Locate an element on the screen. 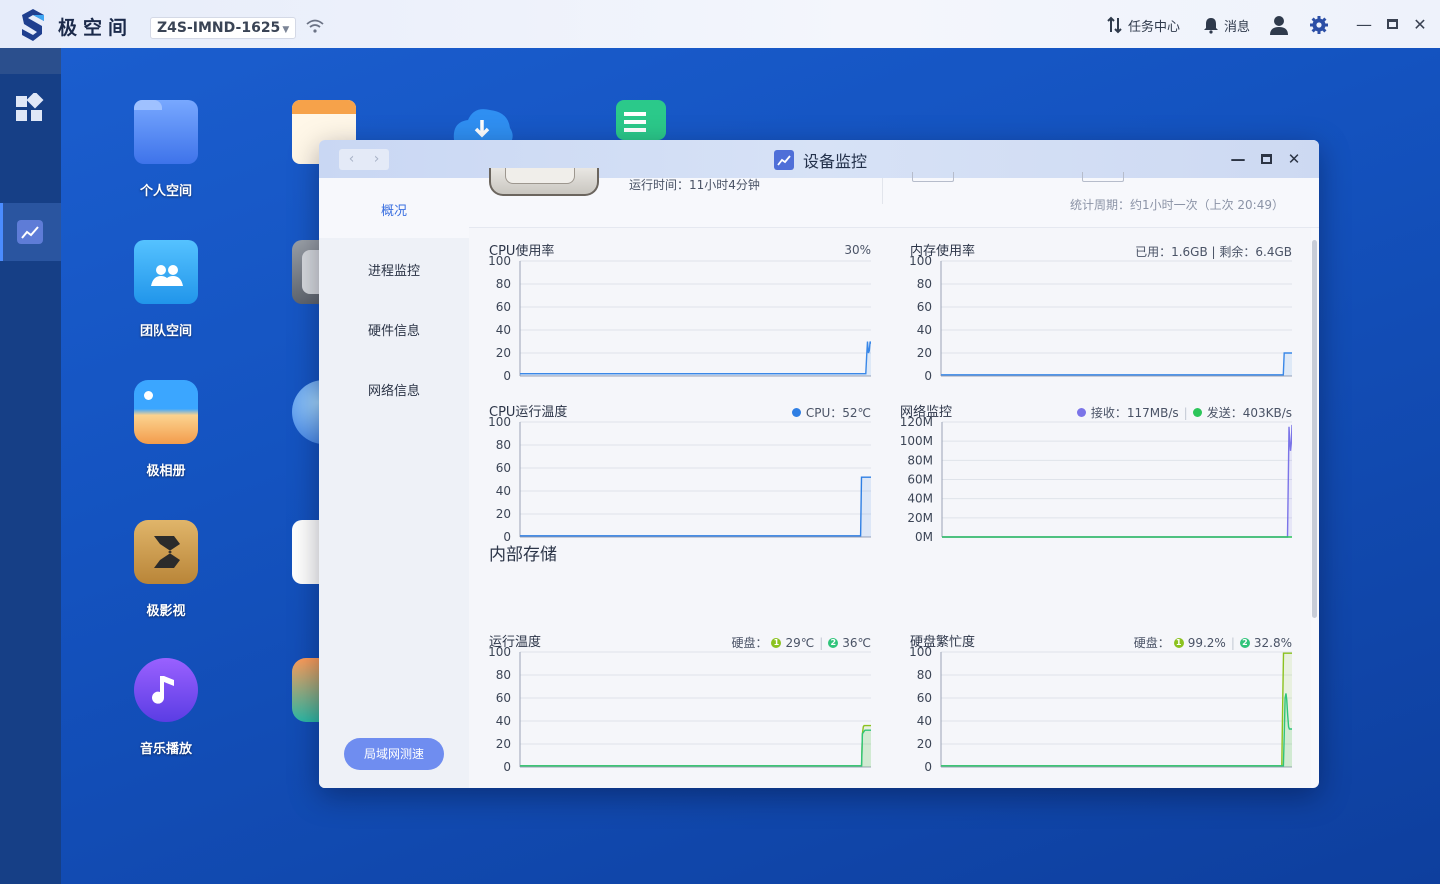 This screenshot has width=1440, height=884. y-tick-label: 100M is located at coordinates (916, 441).